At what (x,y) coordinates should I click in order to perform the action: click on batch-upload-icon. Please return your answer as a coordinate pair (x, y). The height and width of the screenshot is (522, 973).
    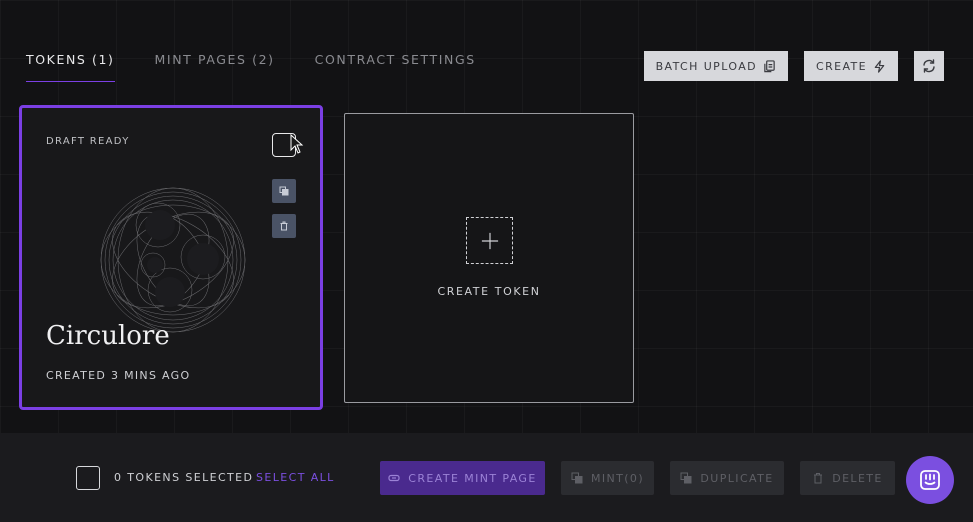
    Looking at the image, I should click on (769, 65).